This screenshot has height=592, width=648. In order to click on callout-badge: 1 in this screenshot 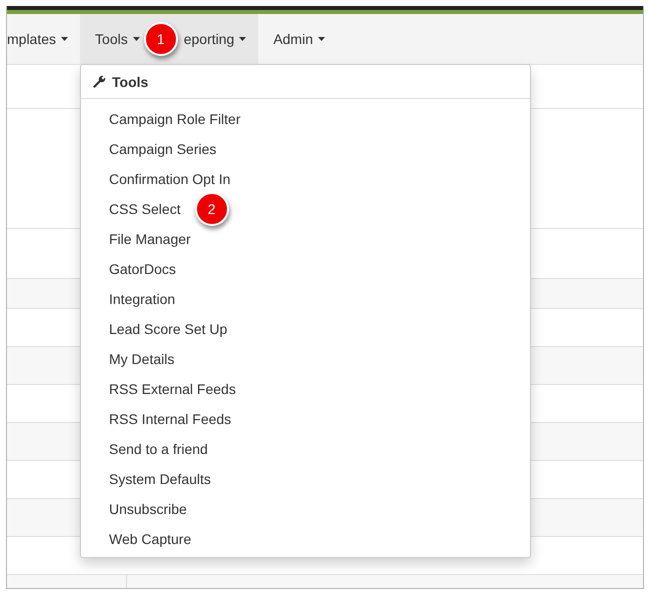, I will do `click(161, 39)`.